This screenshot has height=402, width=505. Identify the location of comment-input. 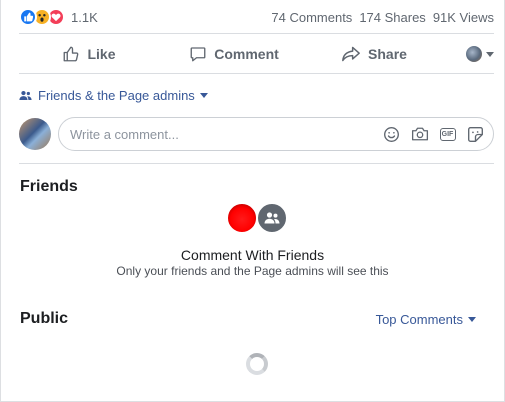
(226, 134).